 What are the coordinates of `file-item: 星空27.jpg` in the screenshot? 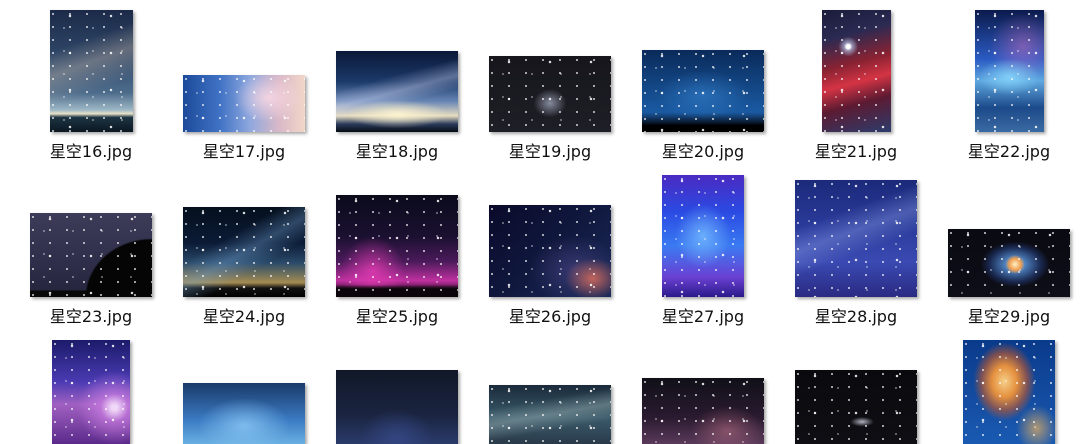 It's located at (703, 252).